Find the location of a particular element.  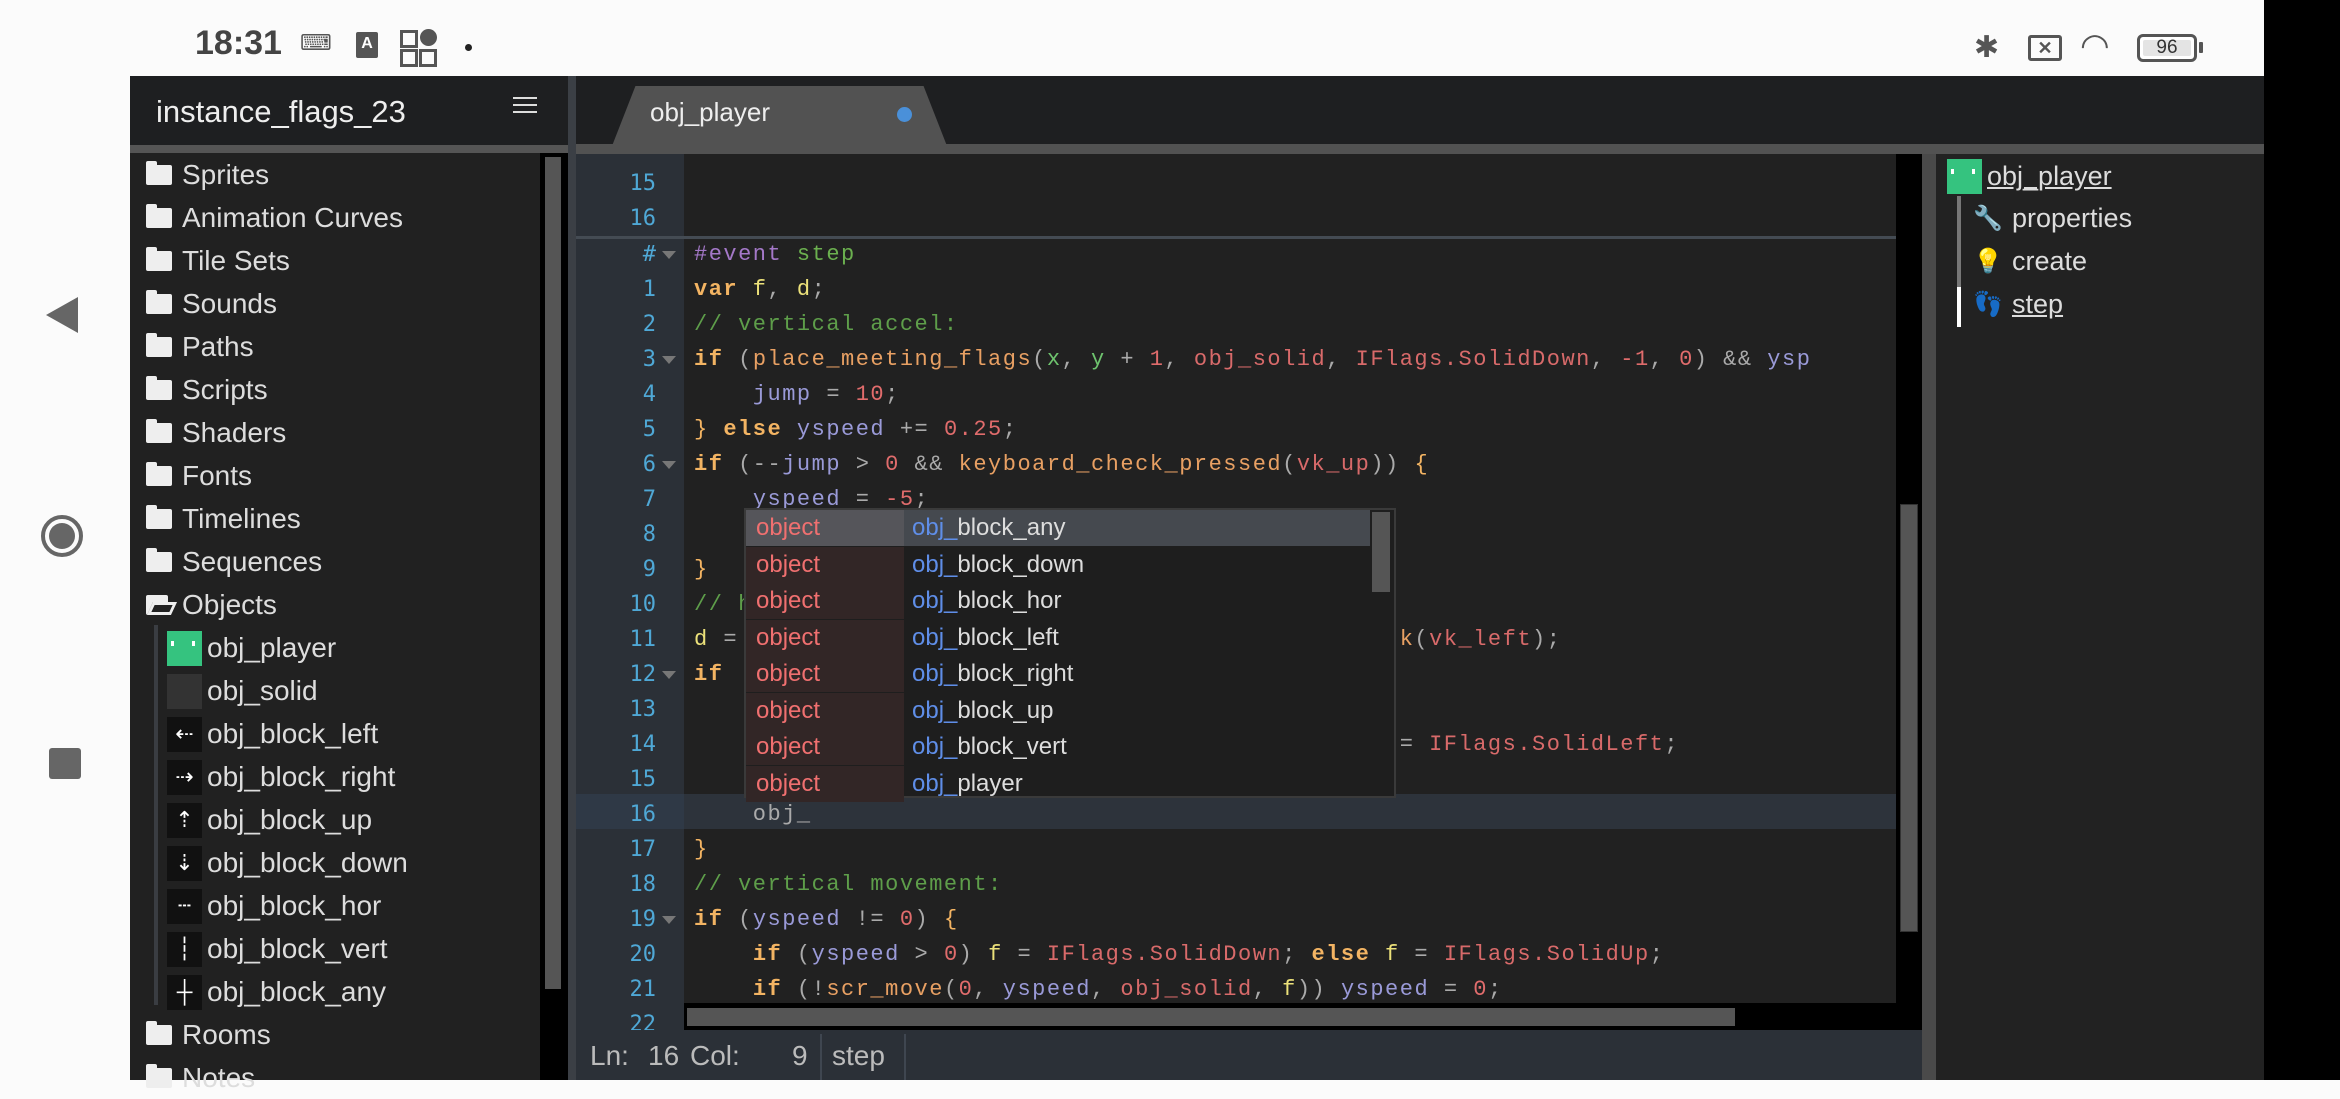

code-line: } else yspeed += 0.25; is located at coordinates (855, 429).